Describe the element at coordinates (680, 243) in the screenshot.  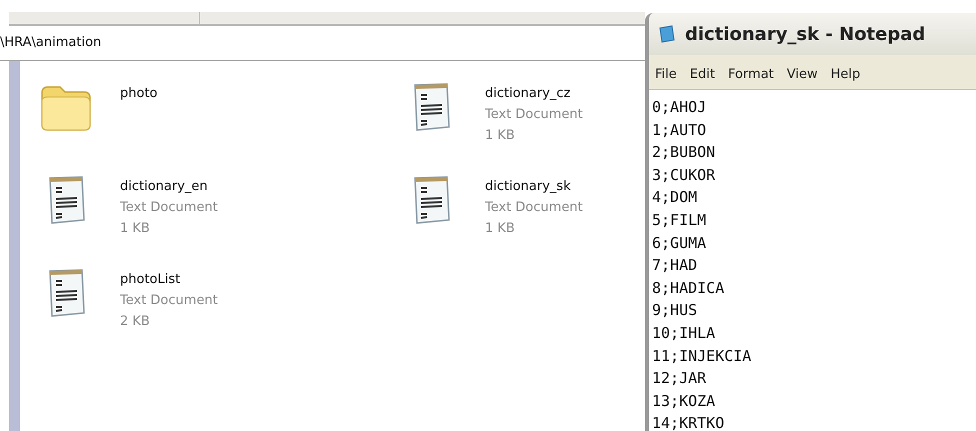
I see `text-line: 6;GUMA` at that location.